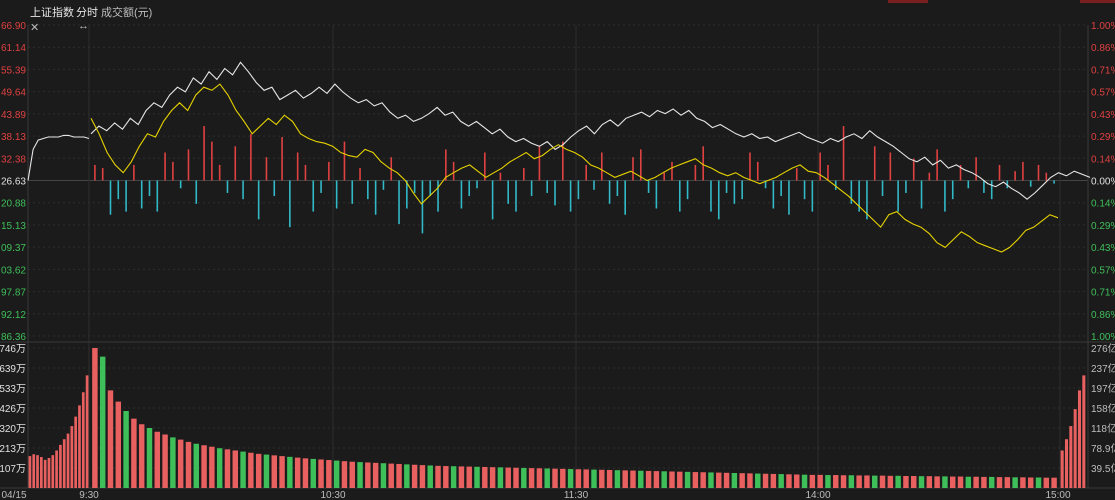 The width and height of the screenshot is (1115, 500). I want to click on top-right-marker, so click(908, 1).